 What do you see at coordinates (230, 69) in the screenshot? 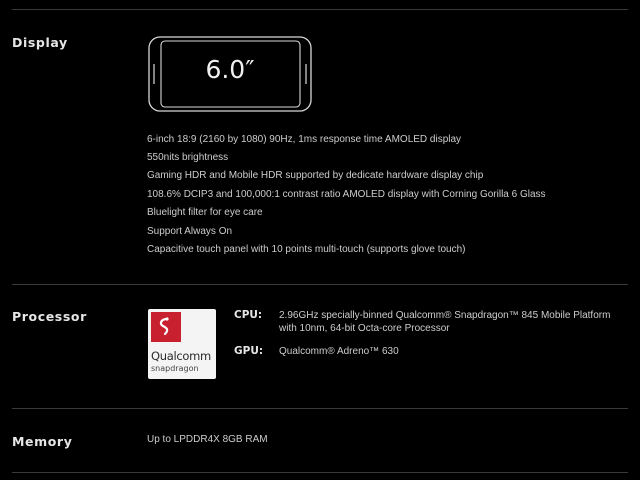
I see `screen-size-label: 6.0″` at bounding box center [230, 69].